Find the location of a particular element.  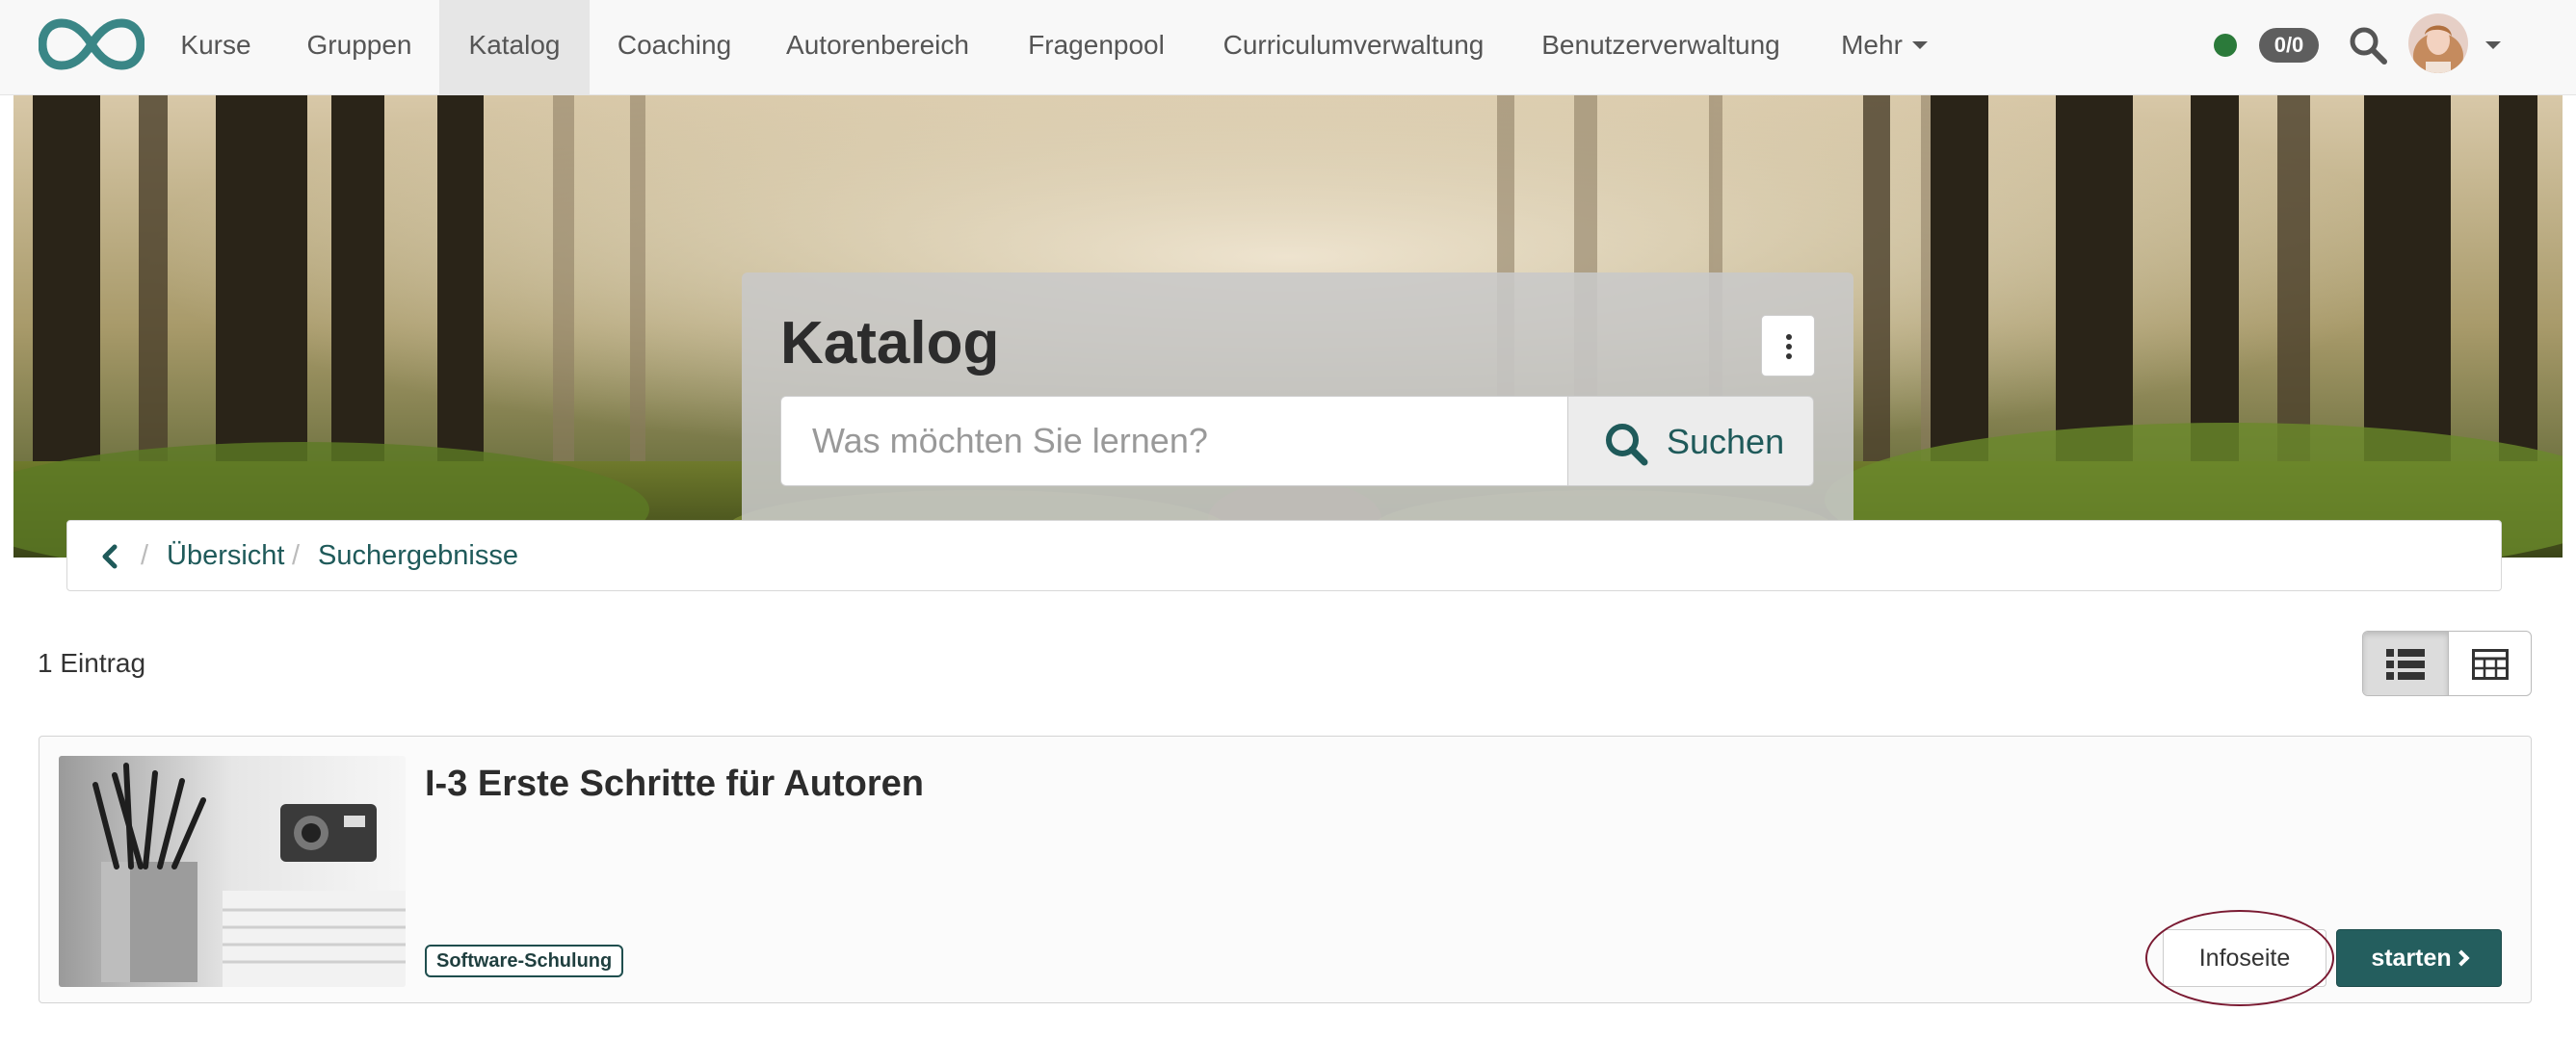

result-count: 1 Eintrag is located at coordinates (92, 663).